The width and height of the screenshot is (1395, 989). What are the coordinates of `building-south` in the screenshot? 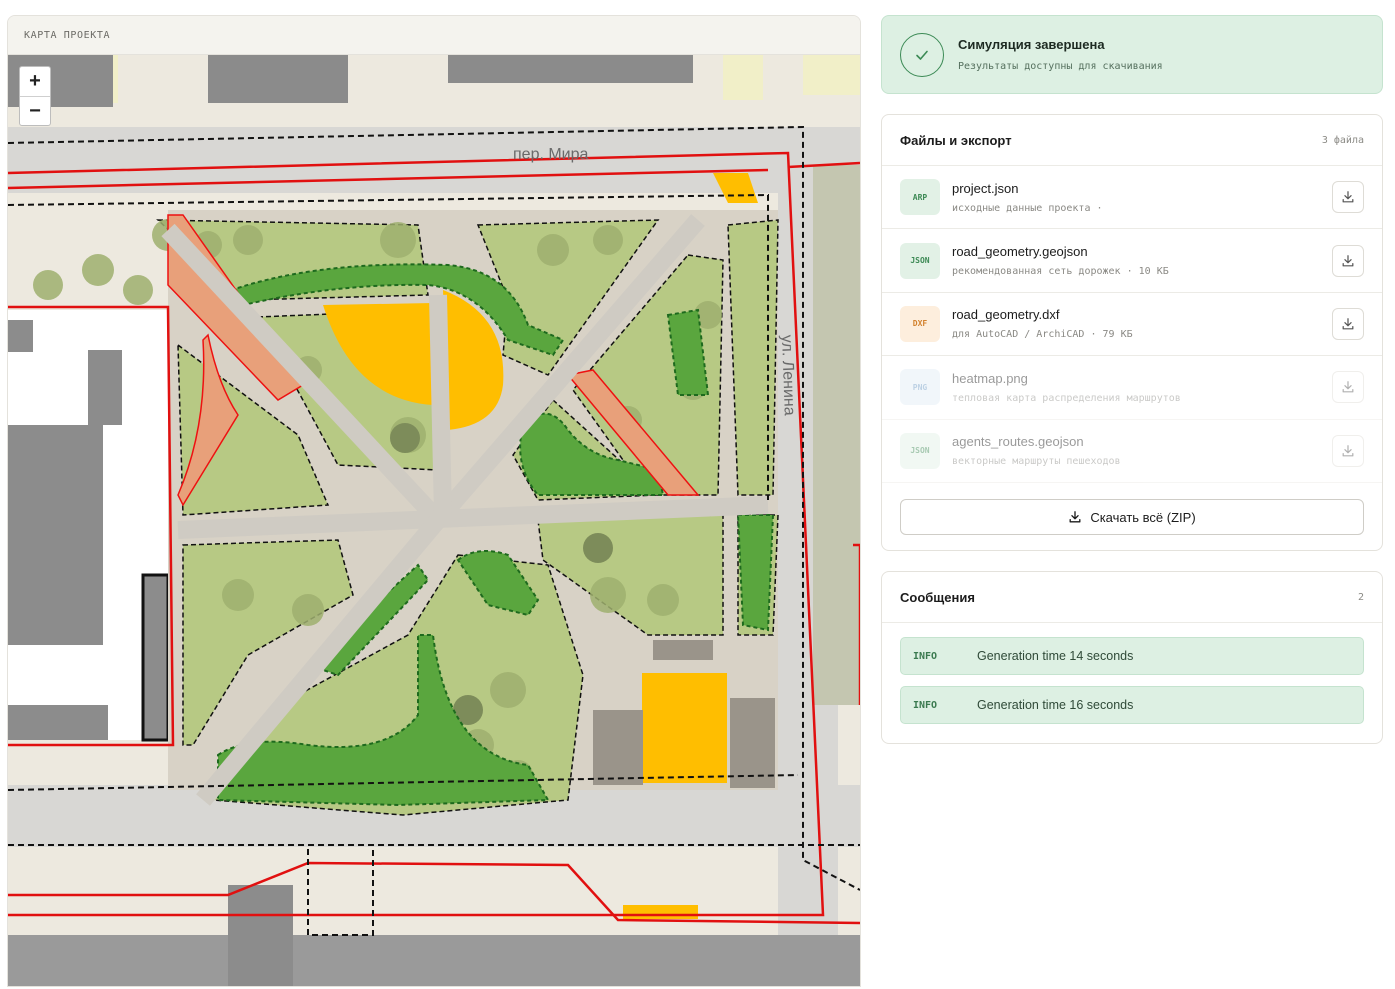 It's located at (434, 960).